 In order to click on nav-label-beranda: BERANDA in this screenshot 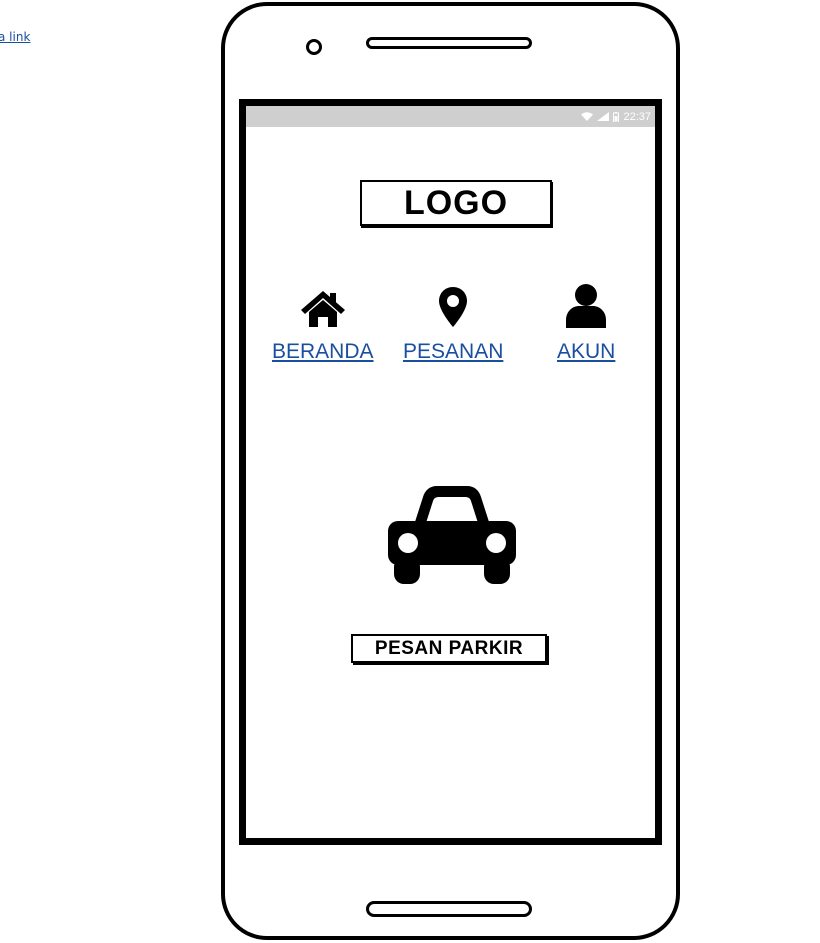, I will do `click(323, 352)`.